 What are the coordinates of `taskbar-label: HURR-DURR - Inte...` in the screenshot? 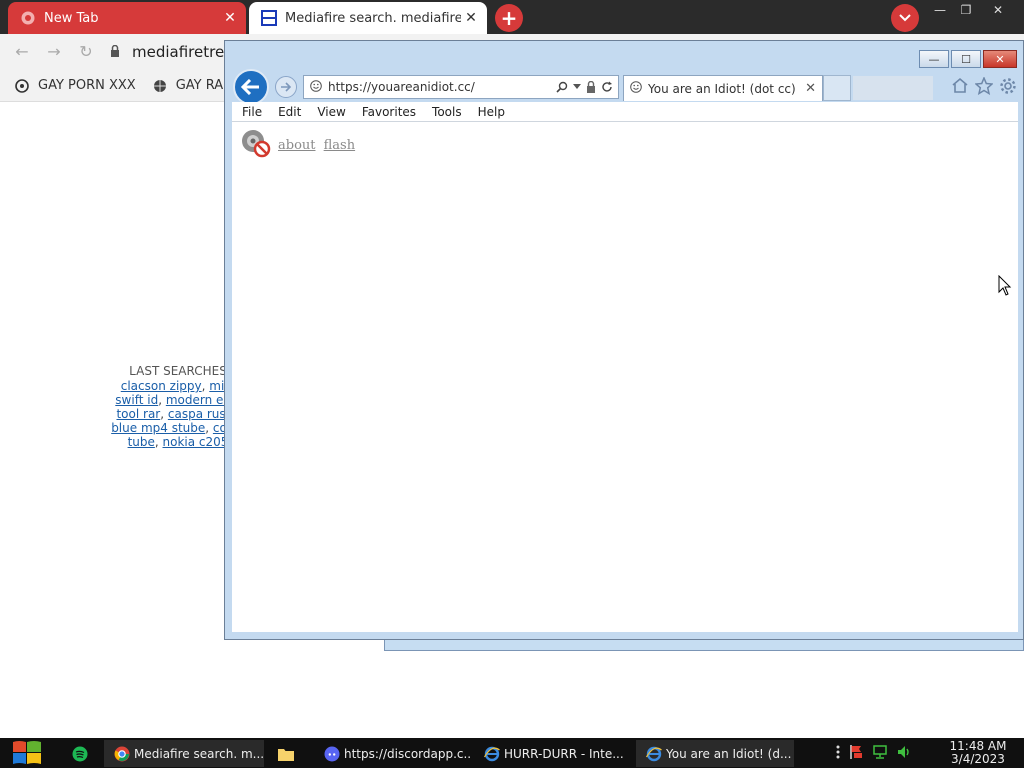 It's located at (564, 753).